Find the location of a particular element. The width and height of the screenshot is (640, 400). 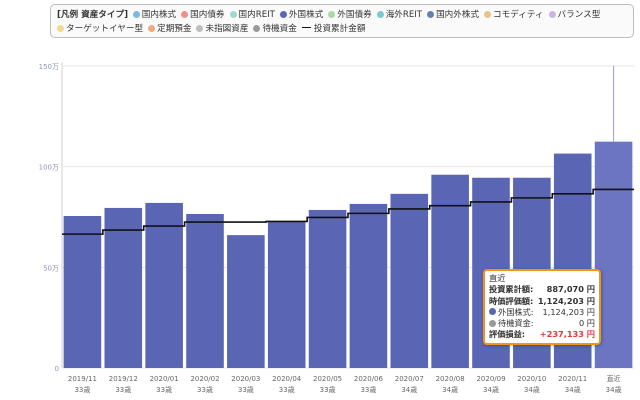

x-tick-label: 2020/05 is located at coordinates (327, 379).